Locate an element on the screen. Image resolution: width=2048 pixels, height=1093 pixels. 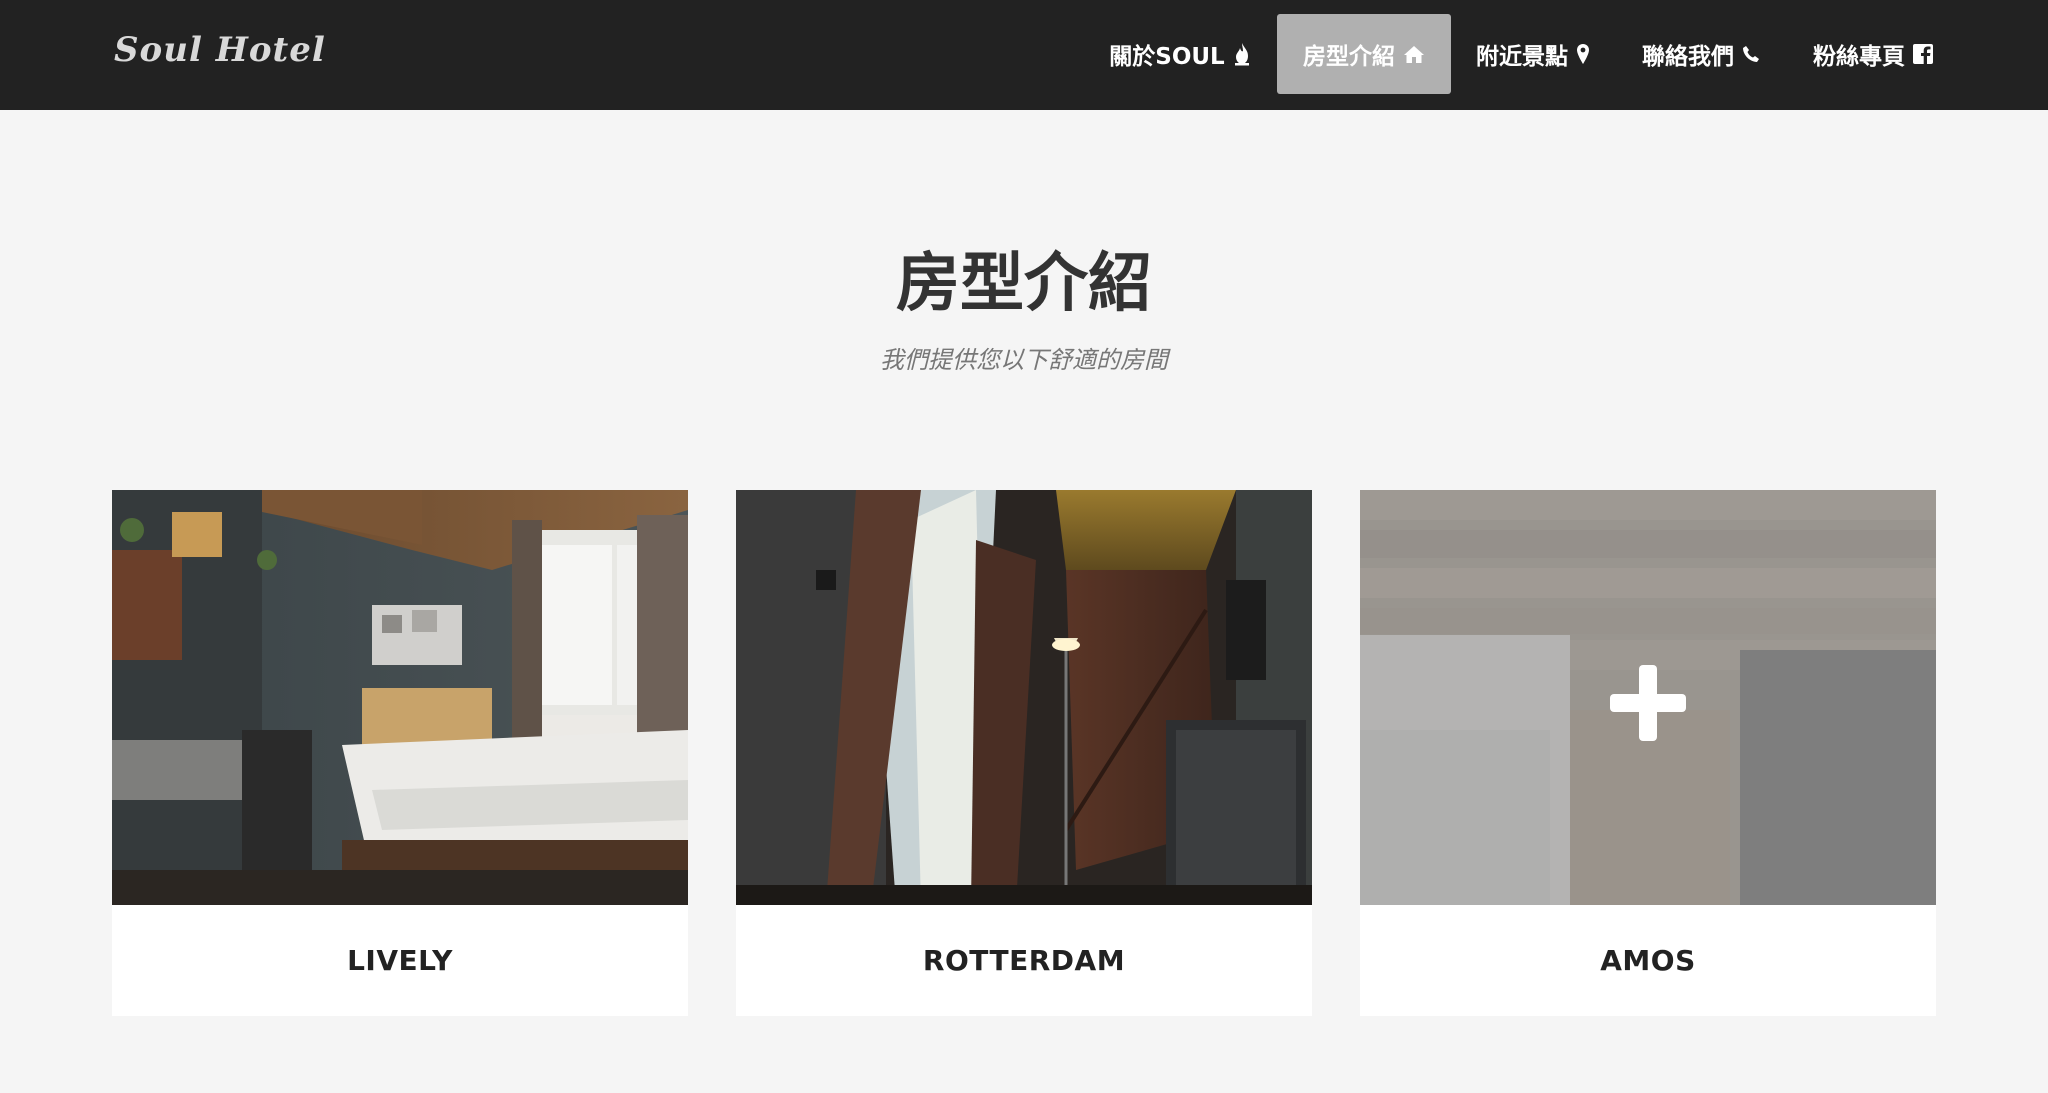
nav-item-rooms: 房型介紹 is located at coordinates (1364, 54).